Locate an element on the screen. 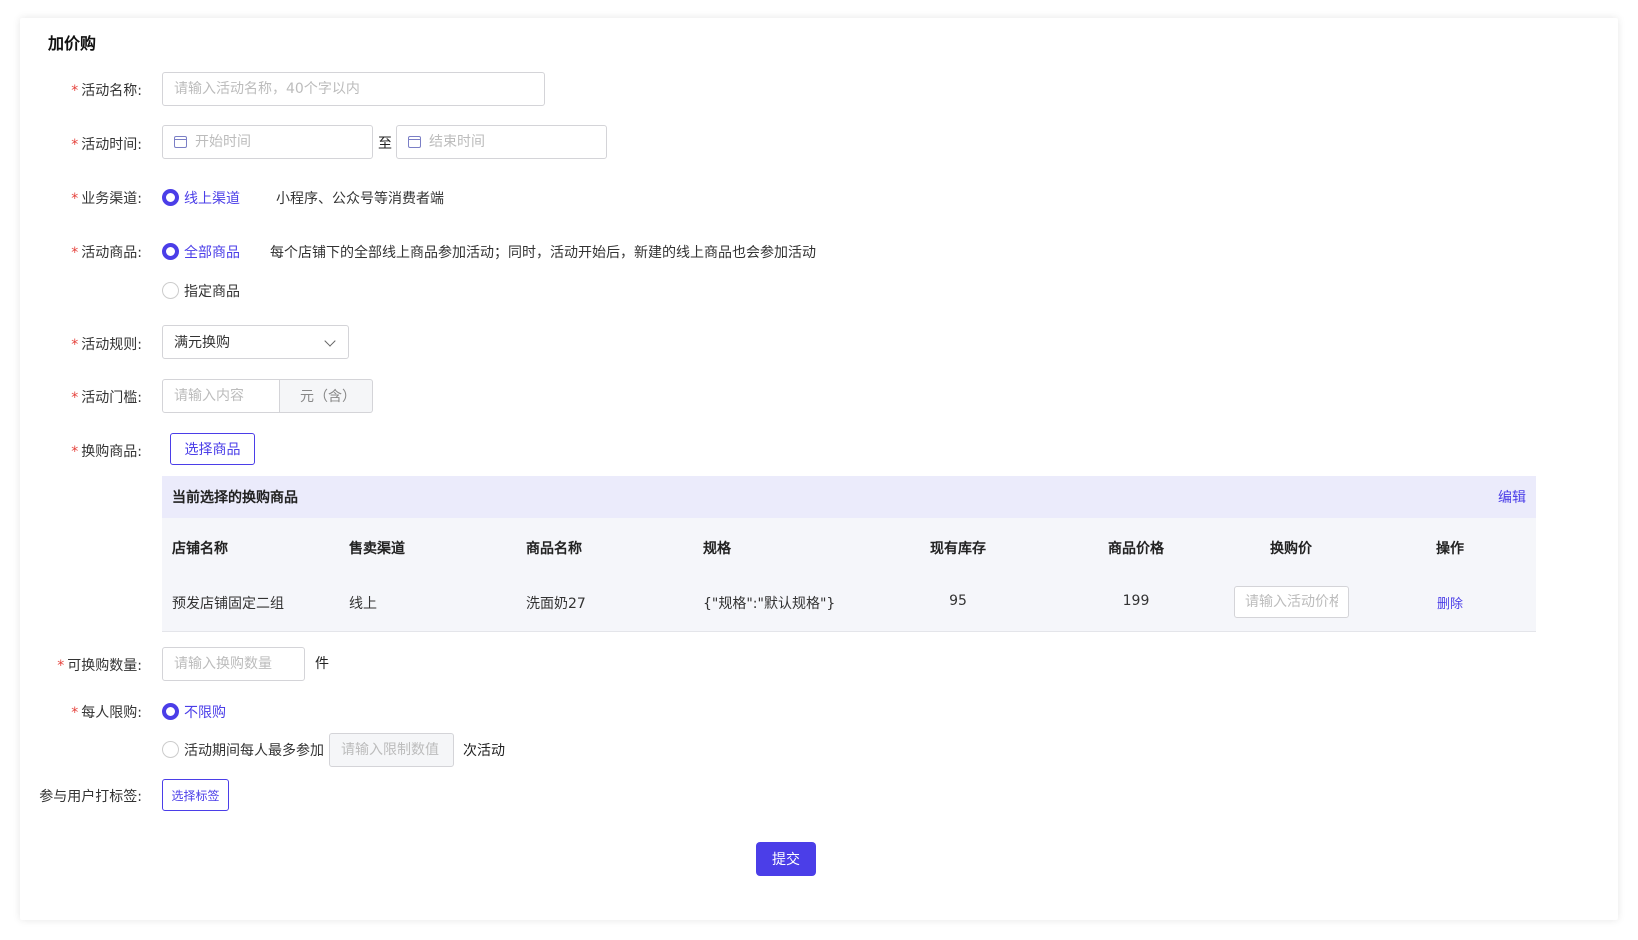  end-time-input is located at coordinates (512, 142).